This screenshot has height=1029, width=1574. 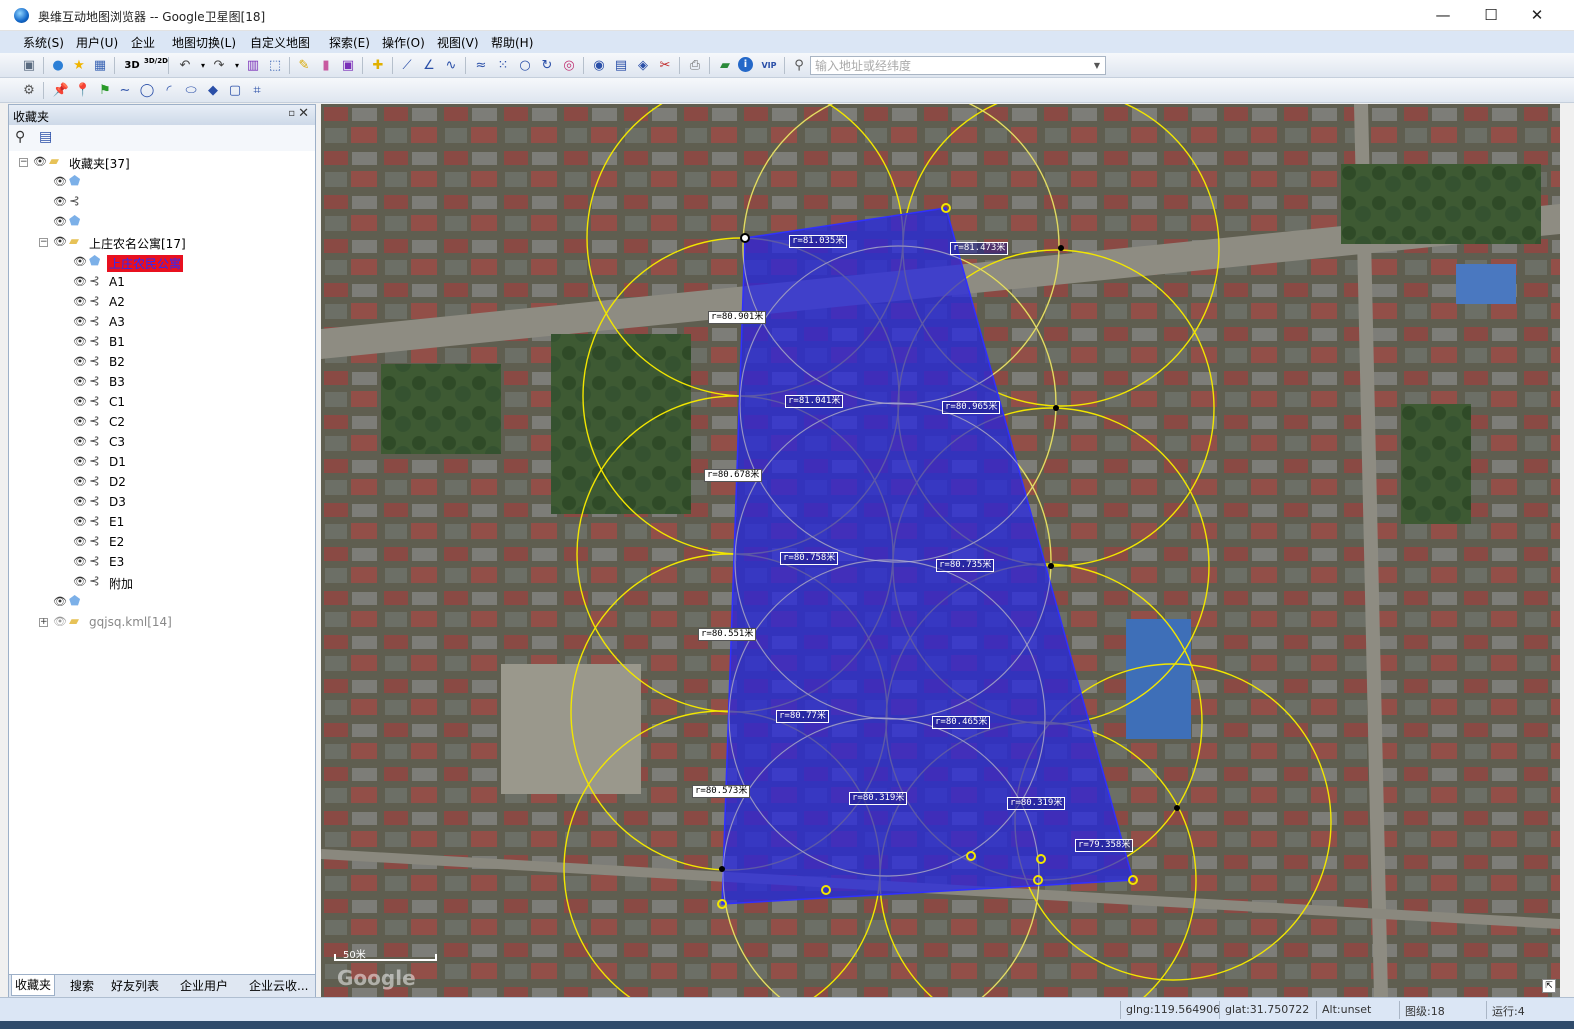 What do you see at coordinates (45, 137) in the screenshot?
I see `tree-layers-icon: ▤` at bounding box center [45, 137].